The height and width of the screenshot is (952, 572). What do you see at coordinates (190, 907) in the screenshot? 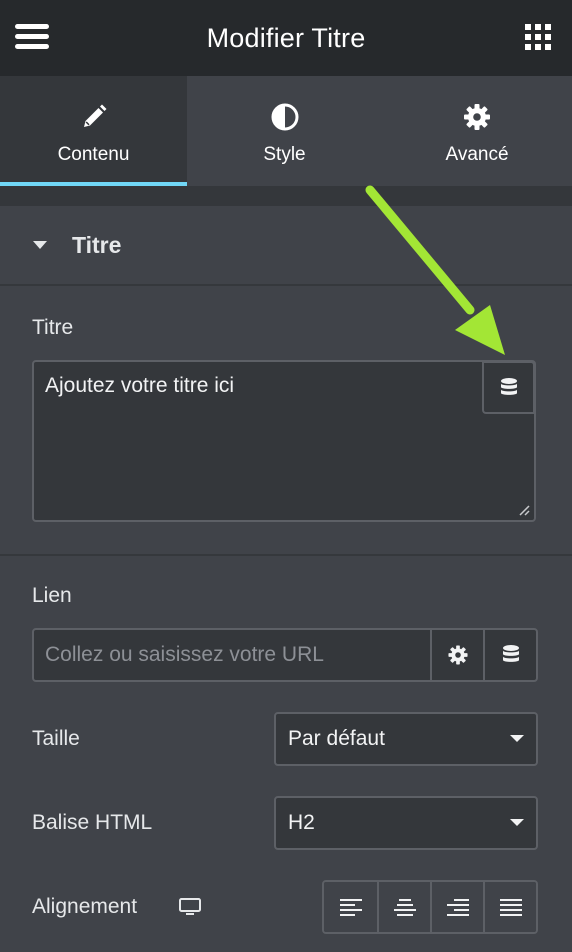
I see `desktop-monitor-icon` at bounding box center [190, 907].